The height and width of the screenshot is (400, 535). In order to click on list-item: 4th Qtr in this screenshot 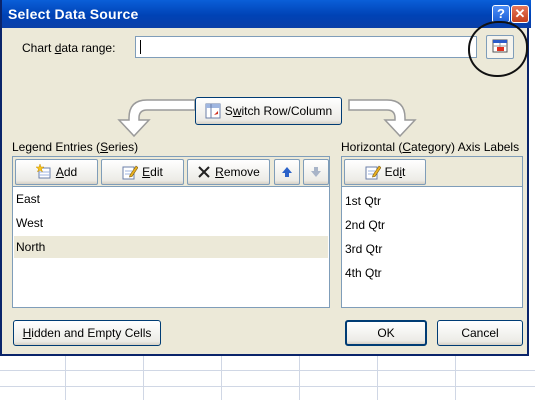, I will do `click(363, 273)`.